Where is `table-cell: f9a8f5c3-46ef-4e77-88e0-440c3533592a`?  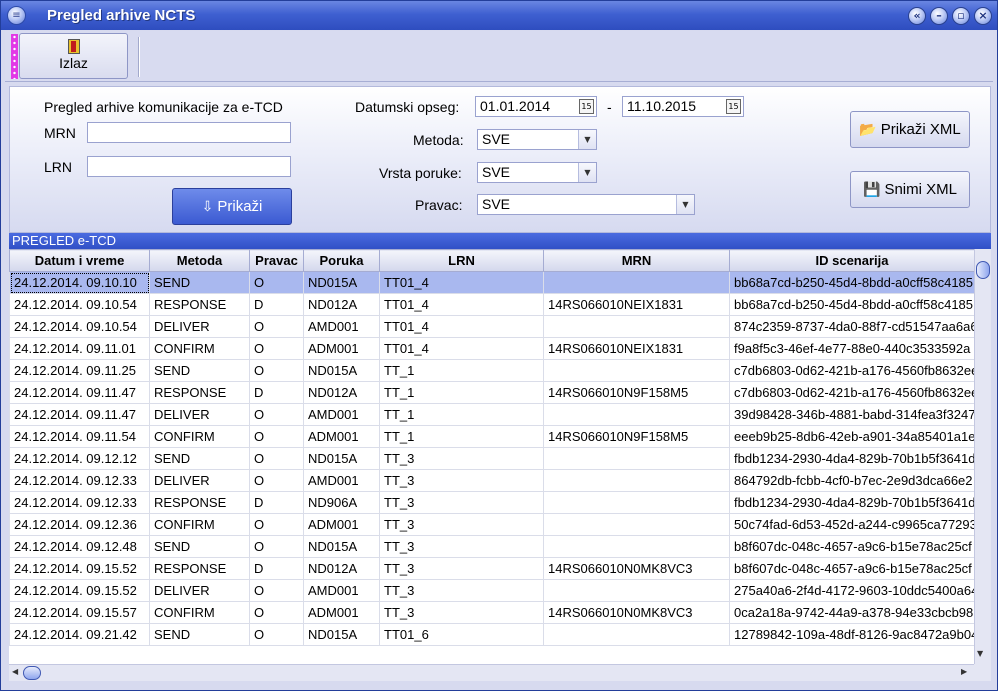 table-cell: f9a8f5c3-46ef-4e77-88e0-440c3533592a is located at coordinates (851, 348).